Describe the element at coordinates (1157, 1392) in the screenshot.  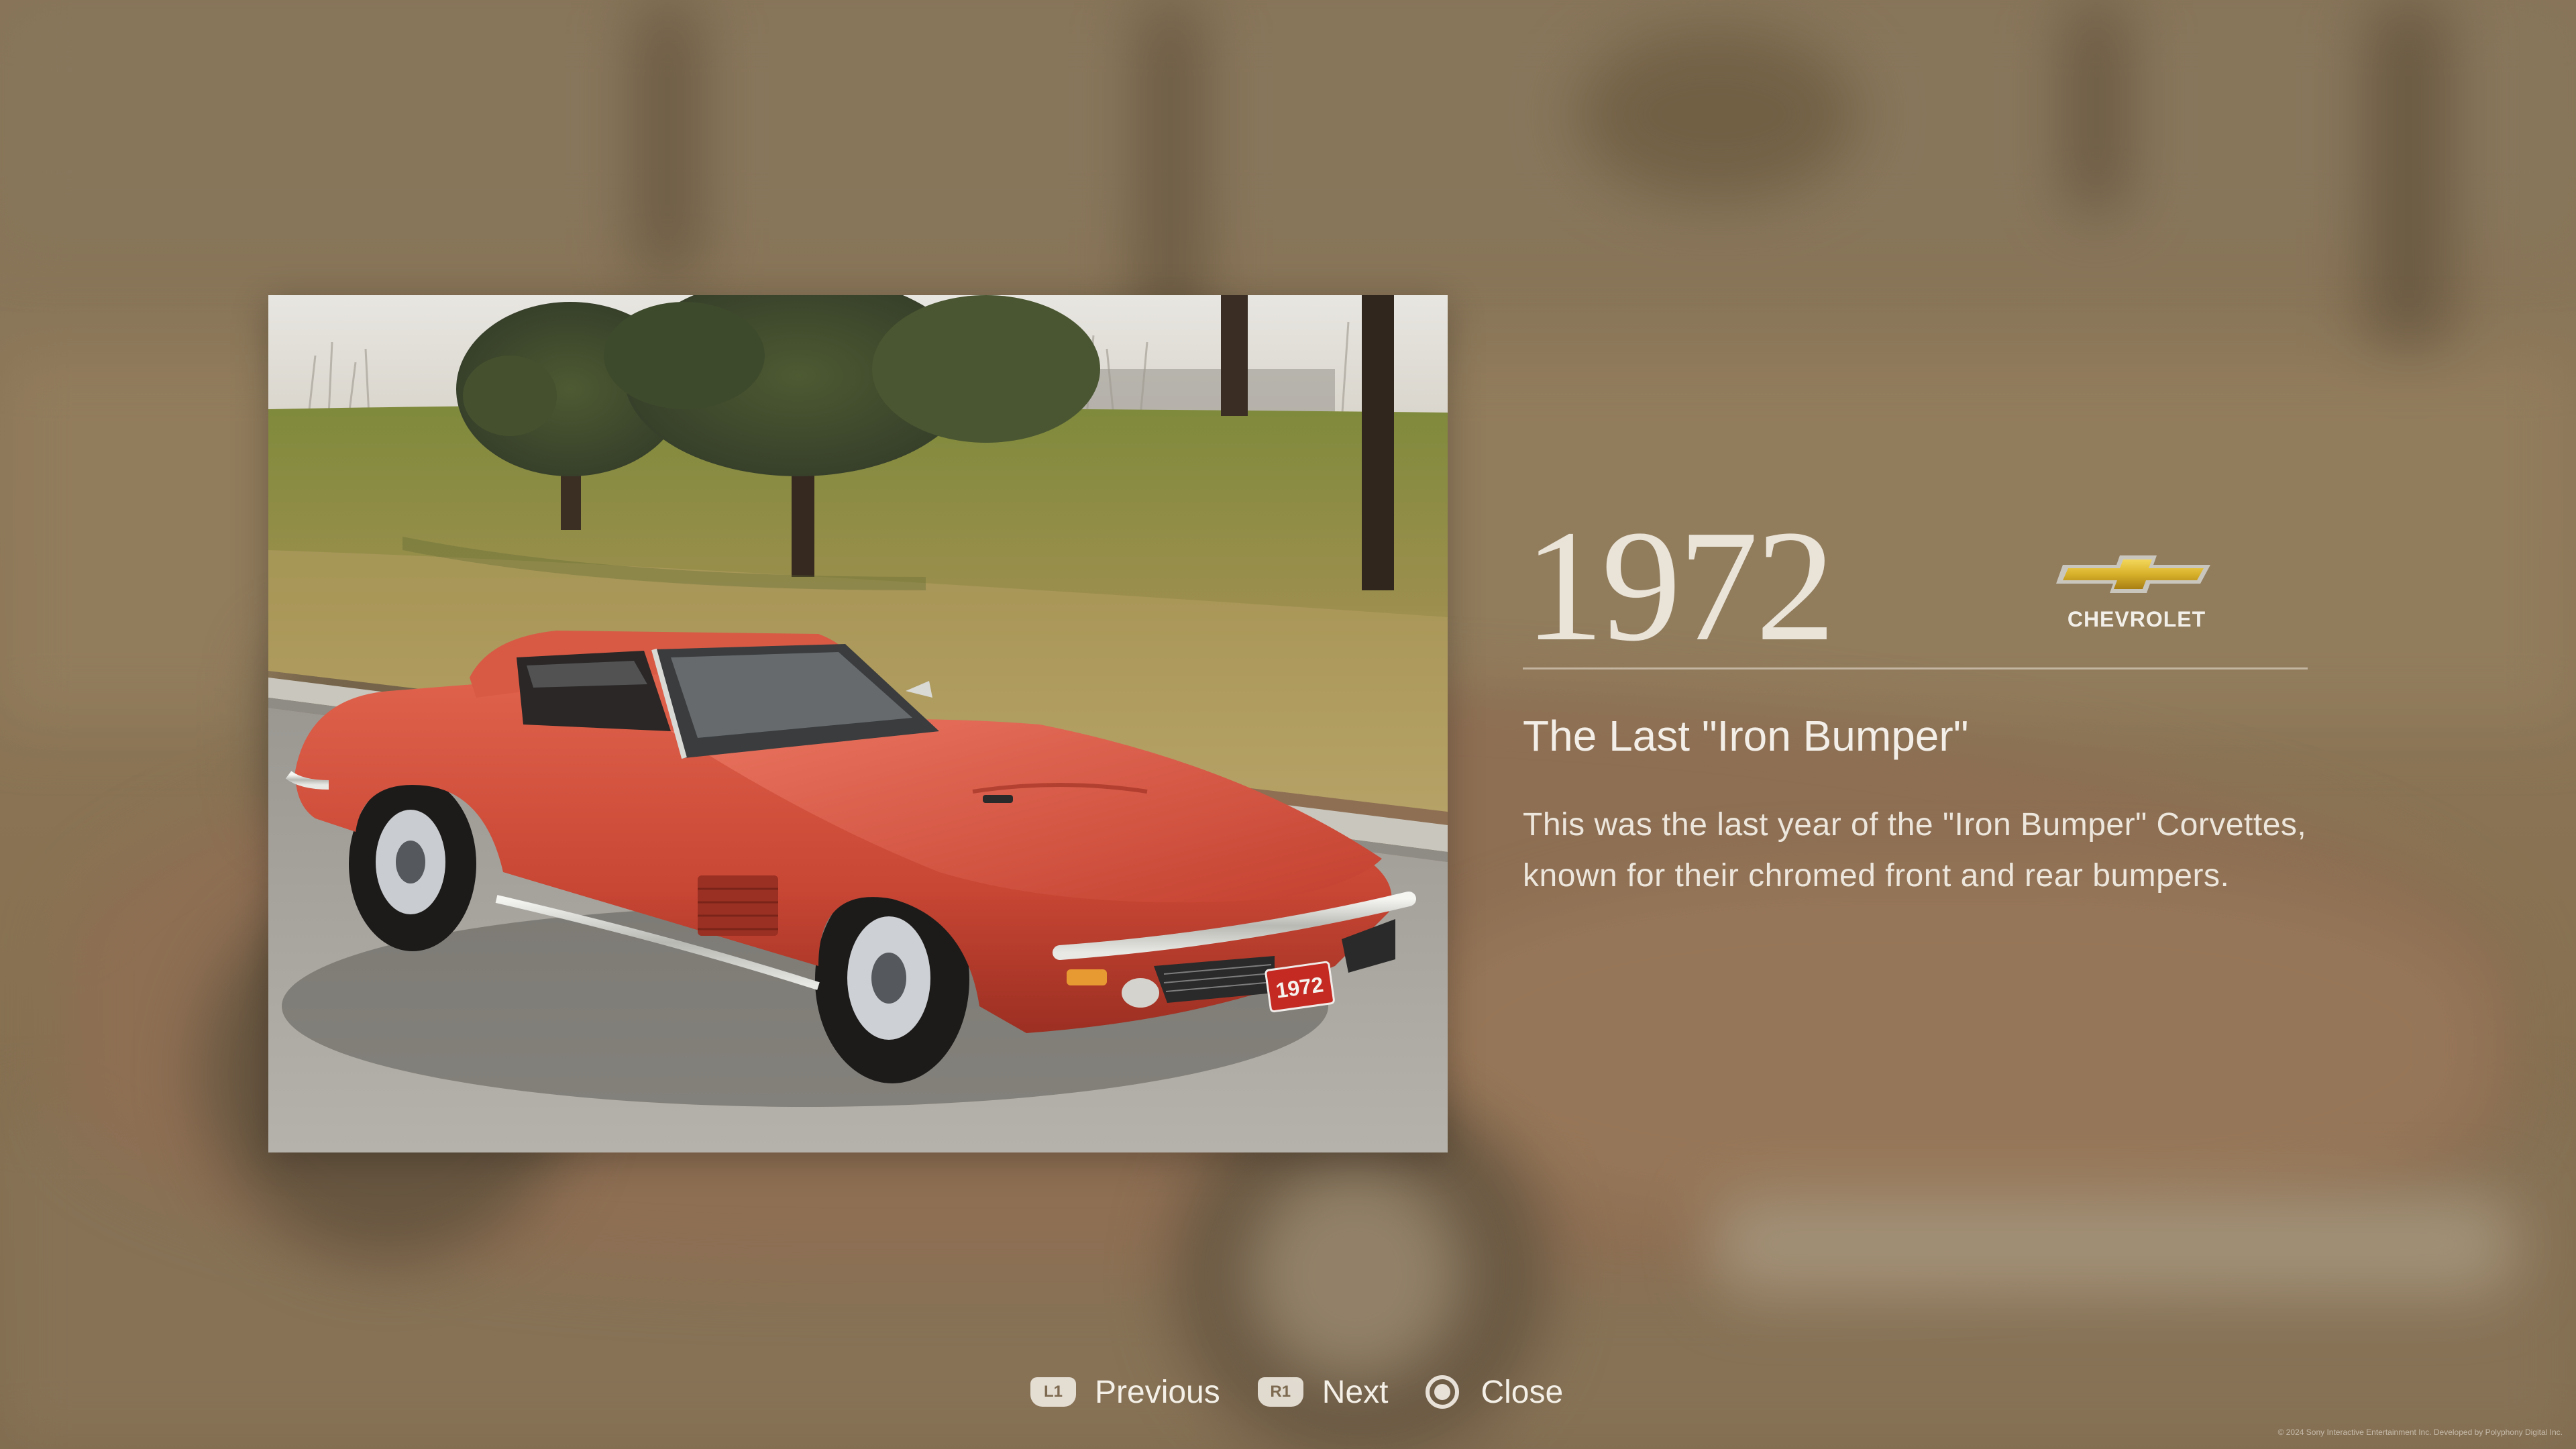
I see `previous-label: Previous` at that location.